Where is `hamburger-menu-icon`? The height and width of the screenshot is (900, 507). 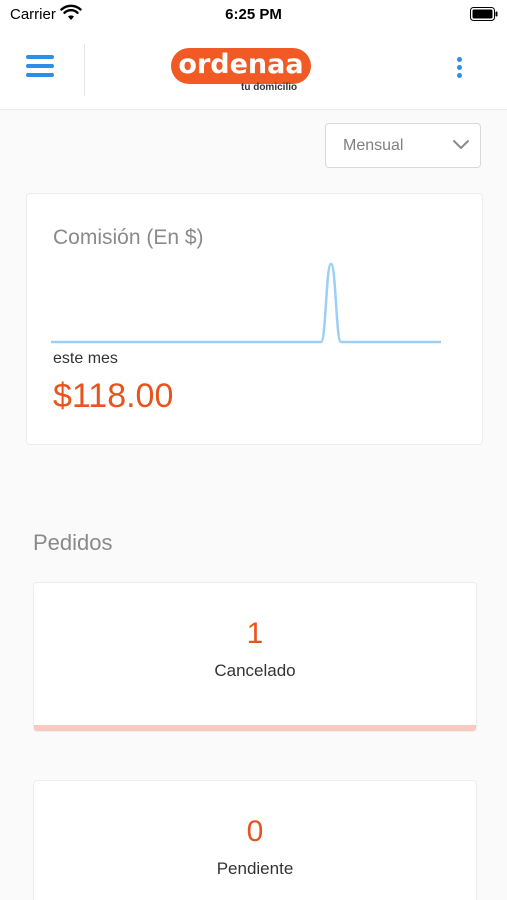
hamburger-menu-icon is located at coordinates (40, 67).